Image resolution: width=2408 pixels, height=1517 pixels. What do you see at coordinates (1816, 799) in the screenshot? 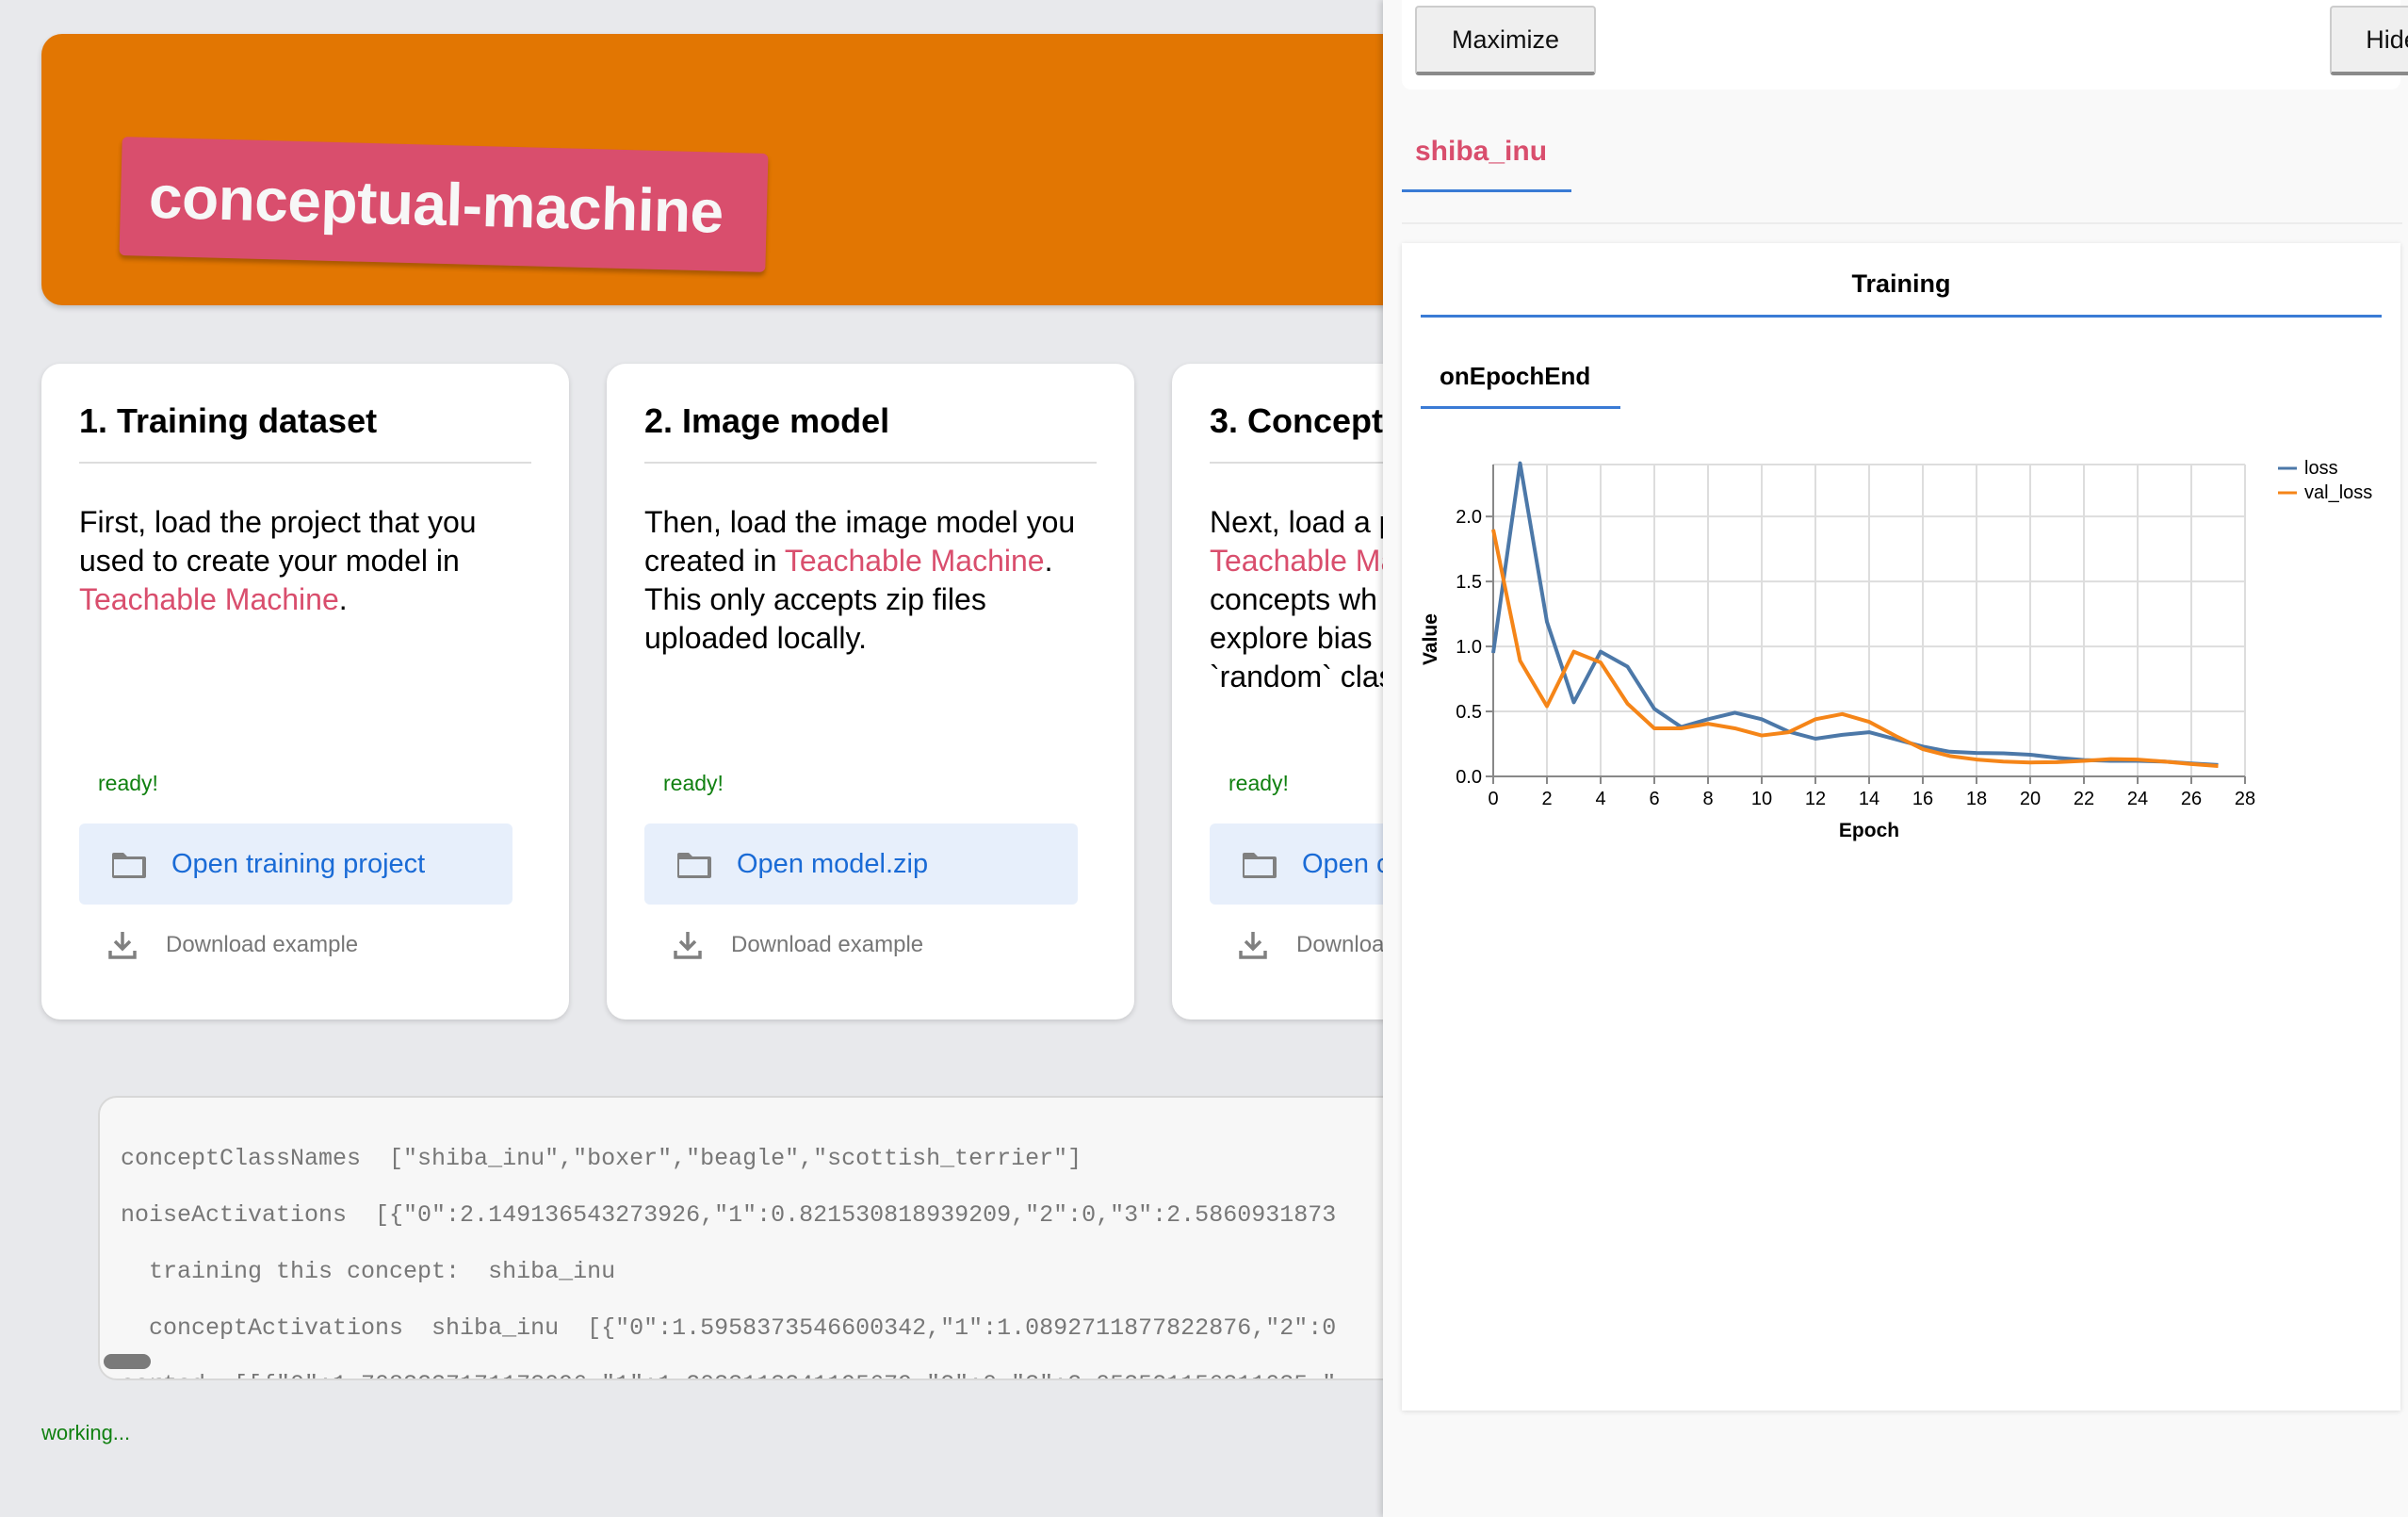
I see `x-tick-label: 12` at bounding box center [1816, 799].